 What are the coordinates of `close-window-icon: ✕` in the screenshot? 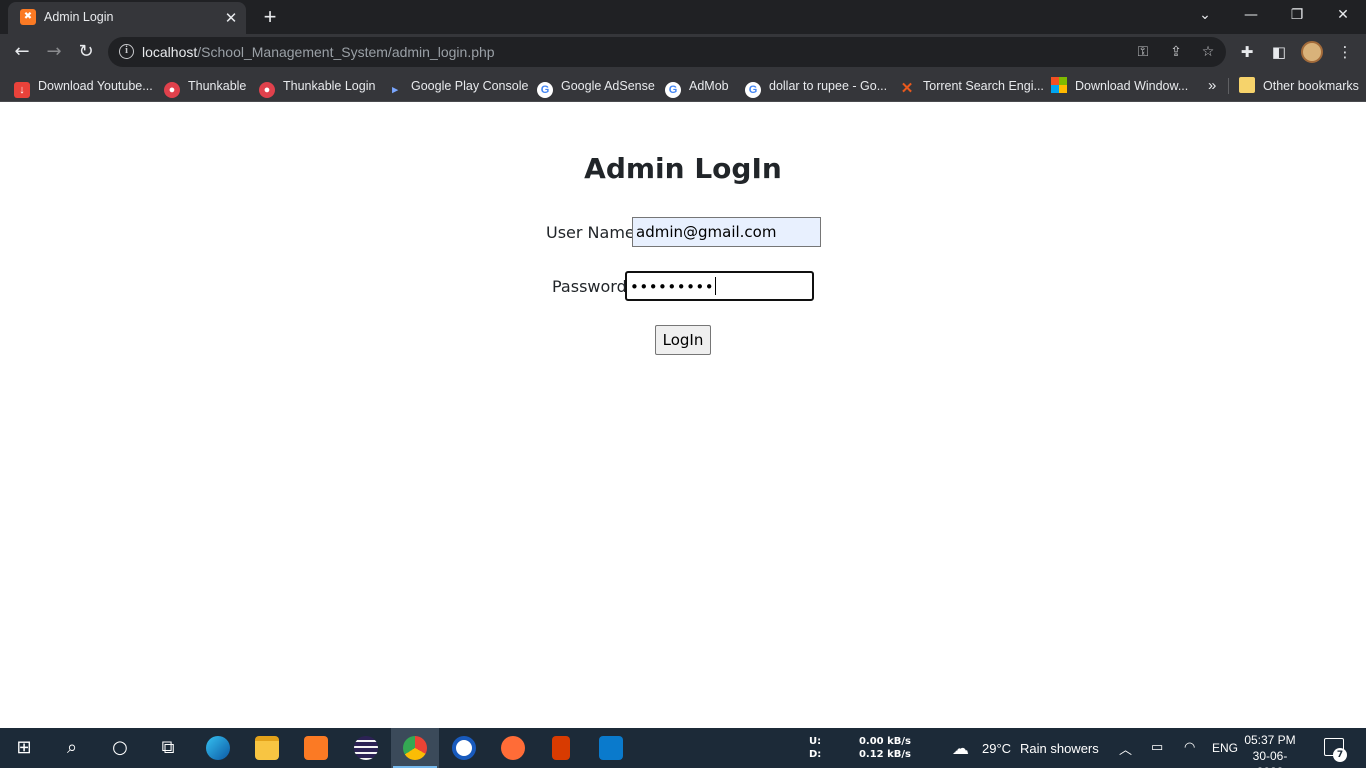 It's located at (1343, 15).